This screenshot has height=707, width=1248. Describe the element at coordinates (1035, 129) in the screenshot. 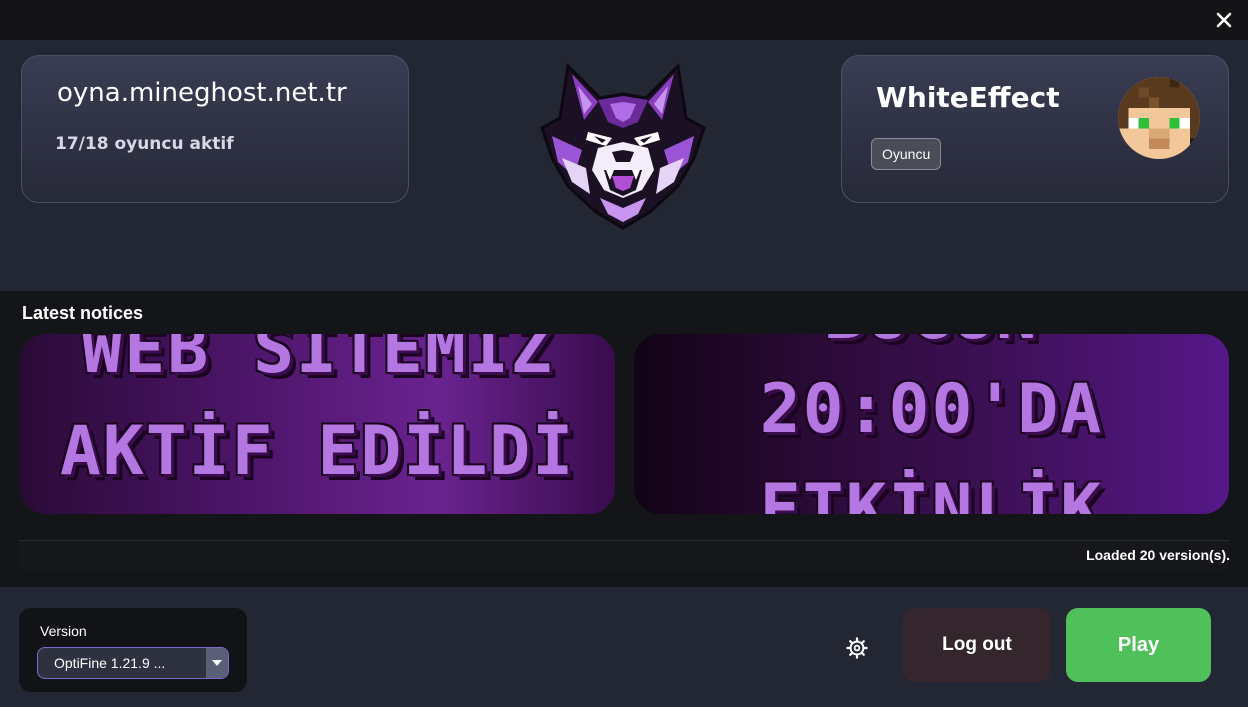

I see `user-card: WhiteEffect Oyuncu` at that location.